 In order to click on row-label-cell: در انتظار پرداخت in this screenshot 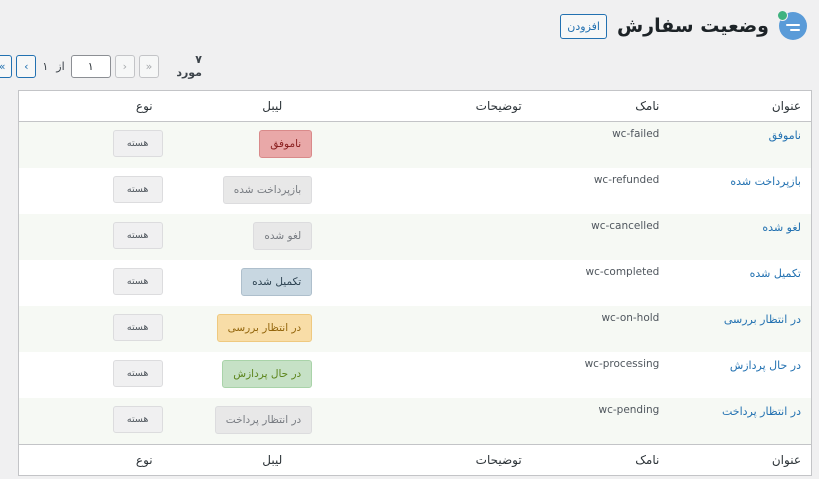, I will do `click(238, 421)`.